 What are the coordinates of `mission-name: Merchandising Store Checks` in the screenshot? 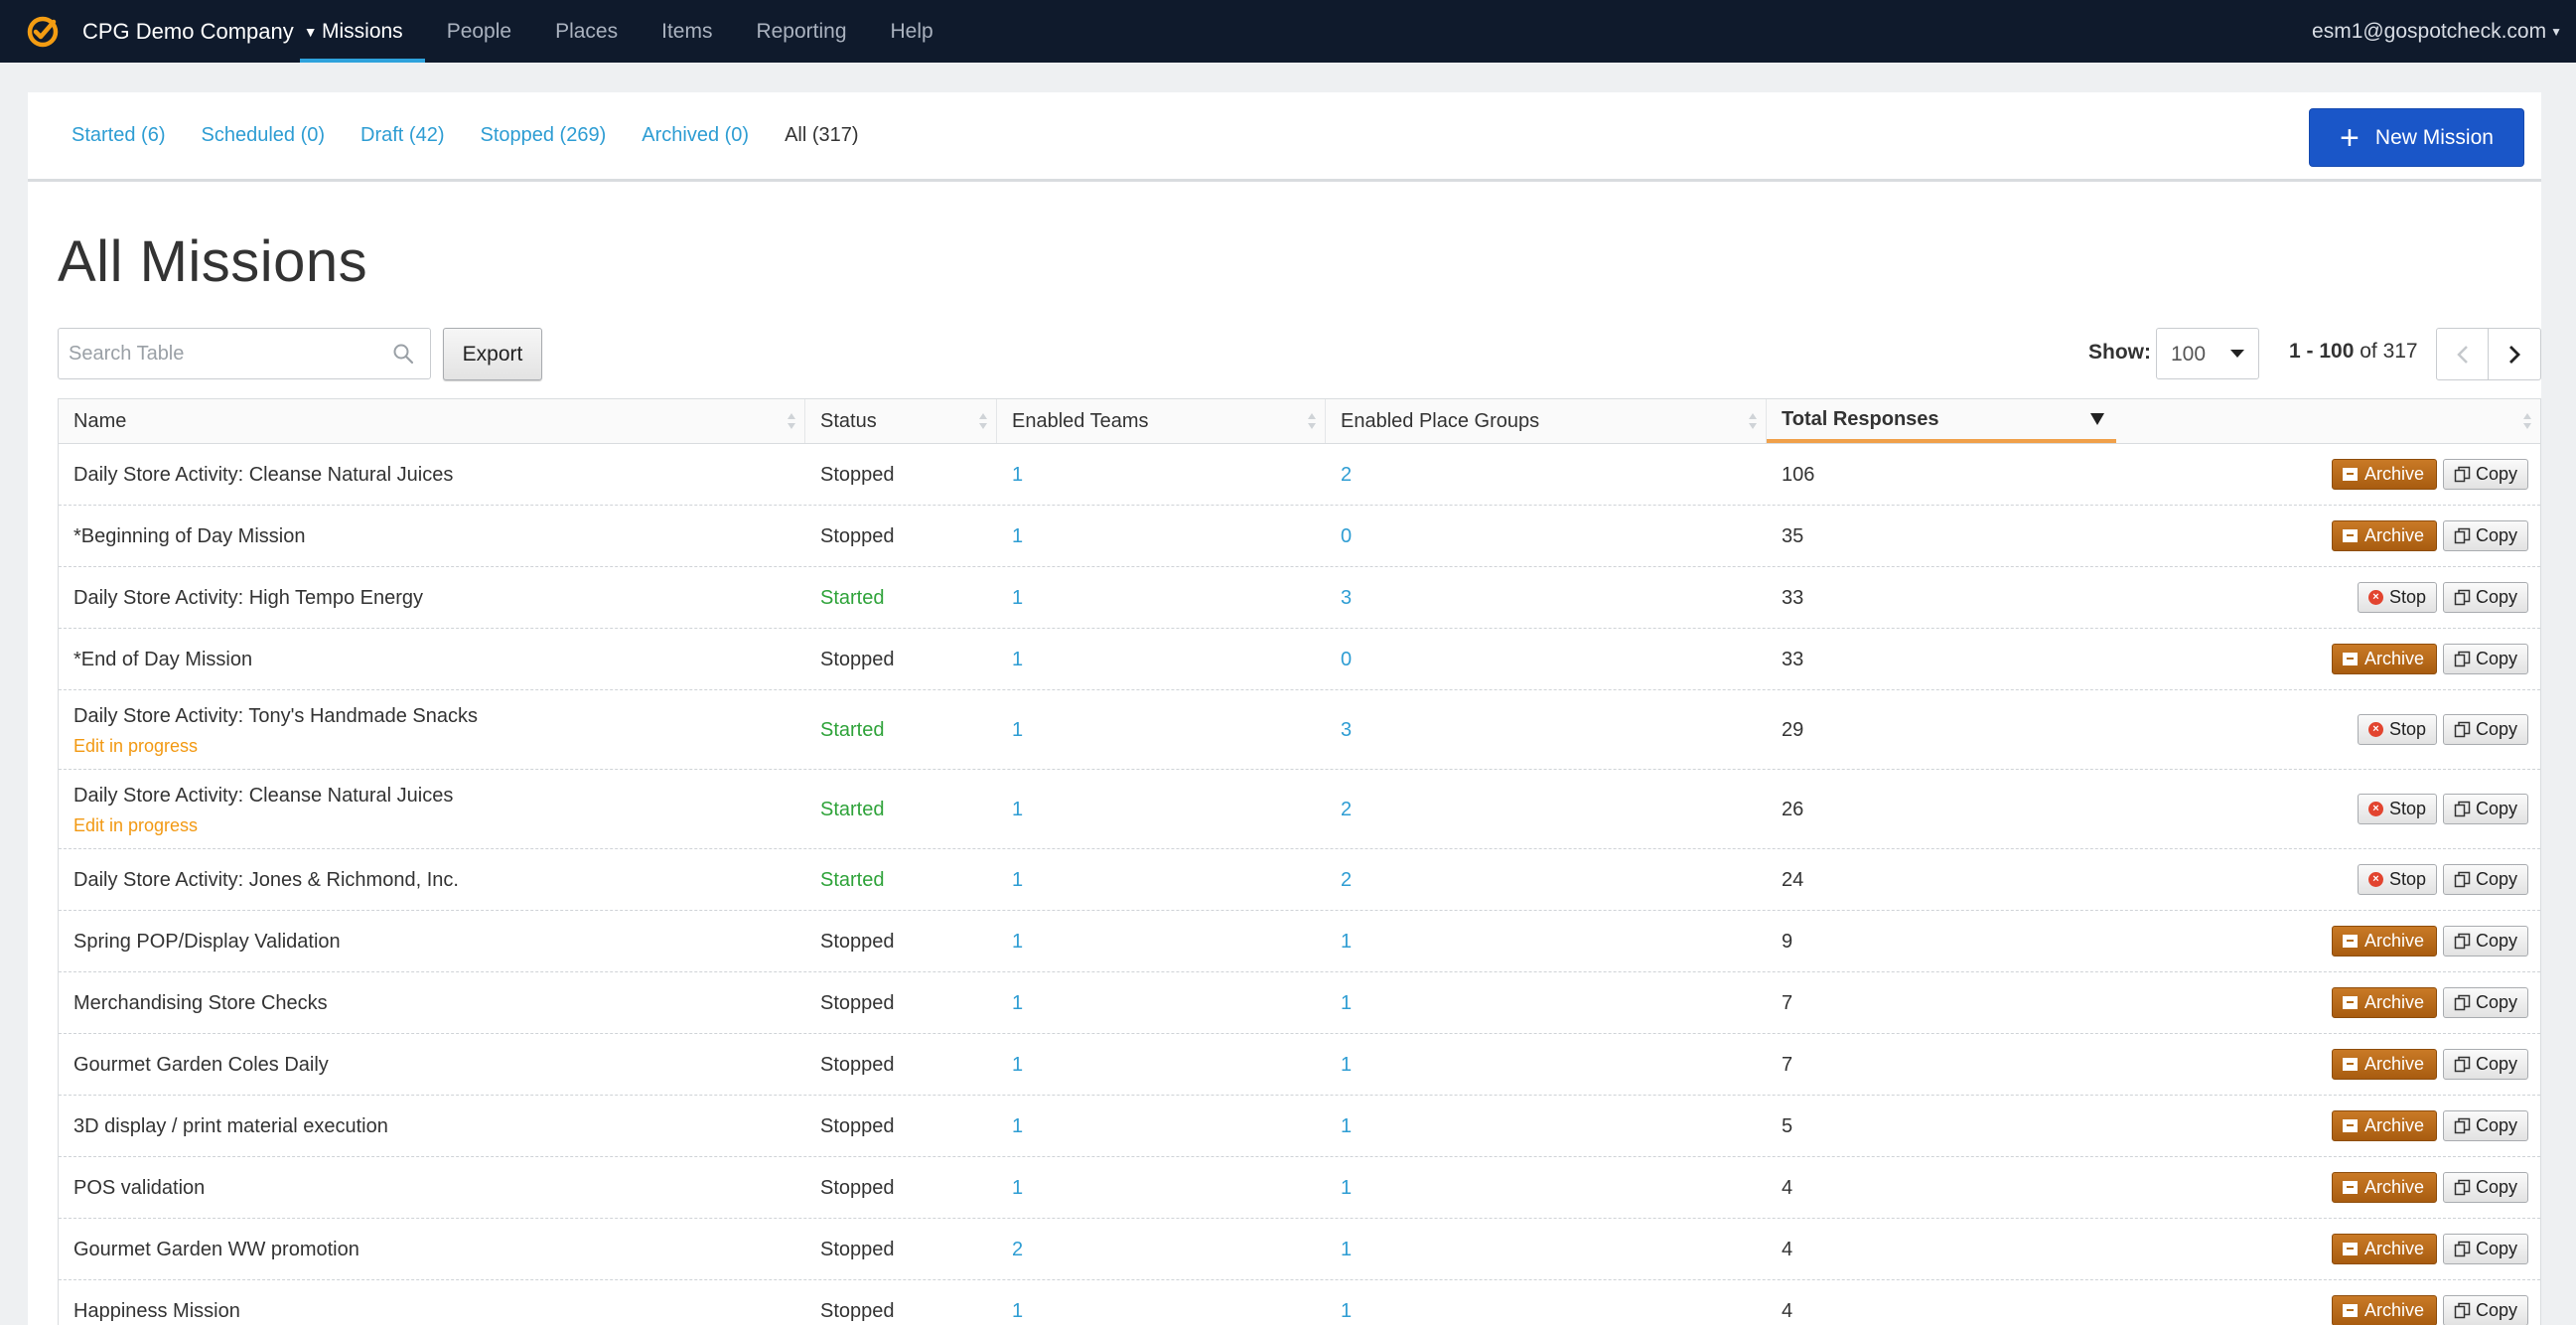 It's located at (200, 1003).